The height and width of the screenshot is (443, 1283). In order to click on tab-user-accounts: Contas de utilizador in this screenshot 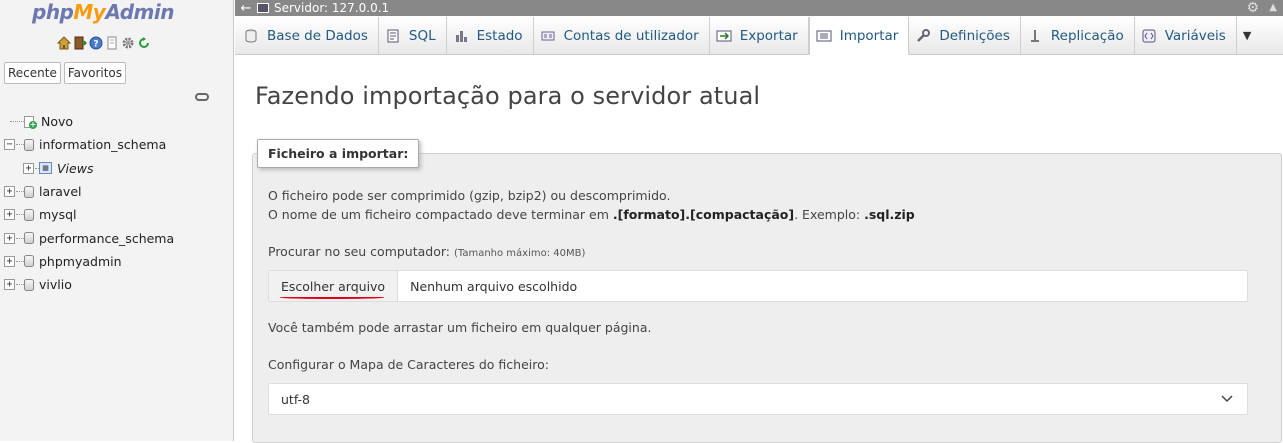, I will do `click(622, 35)`.